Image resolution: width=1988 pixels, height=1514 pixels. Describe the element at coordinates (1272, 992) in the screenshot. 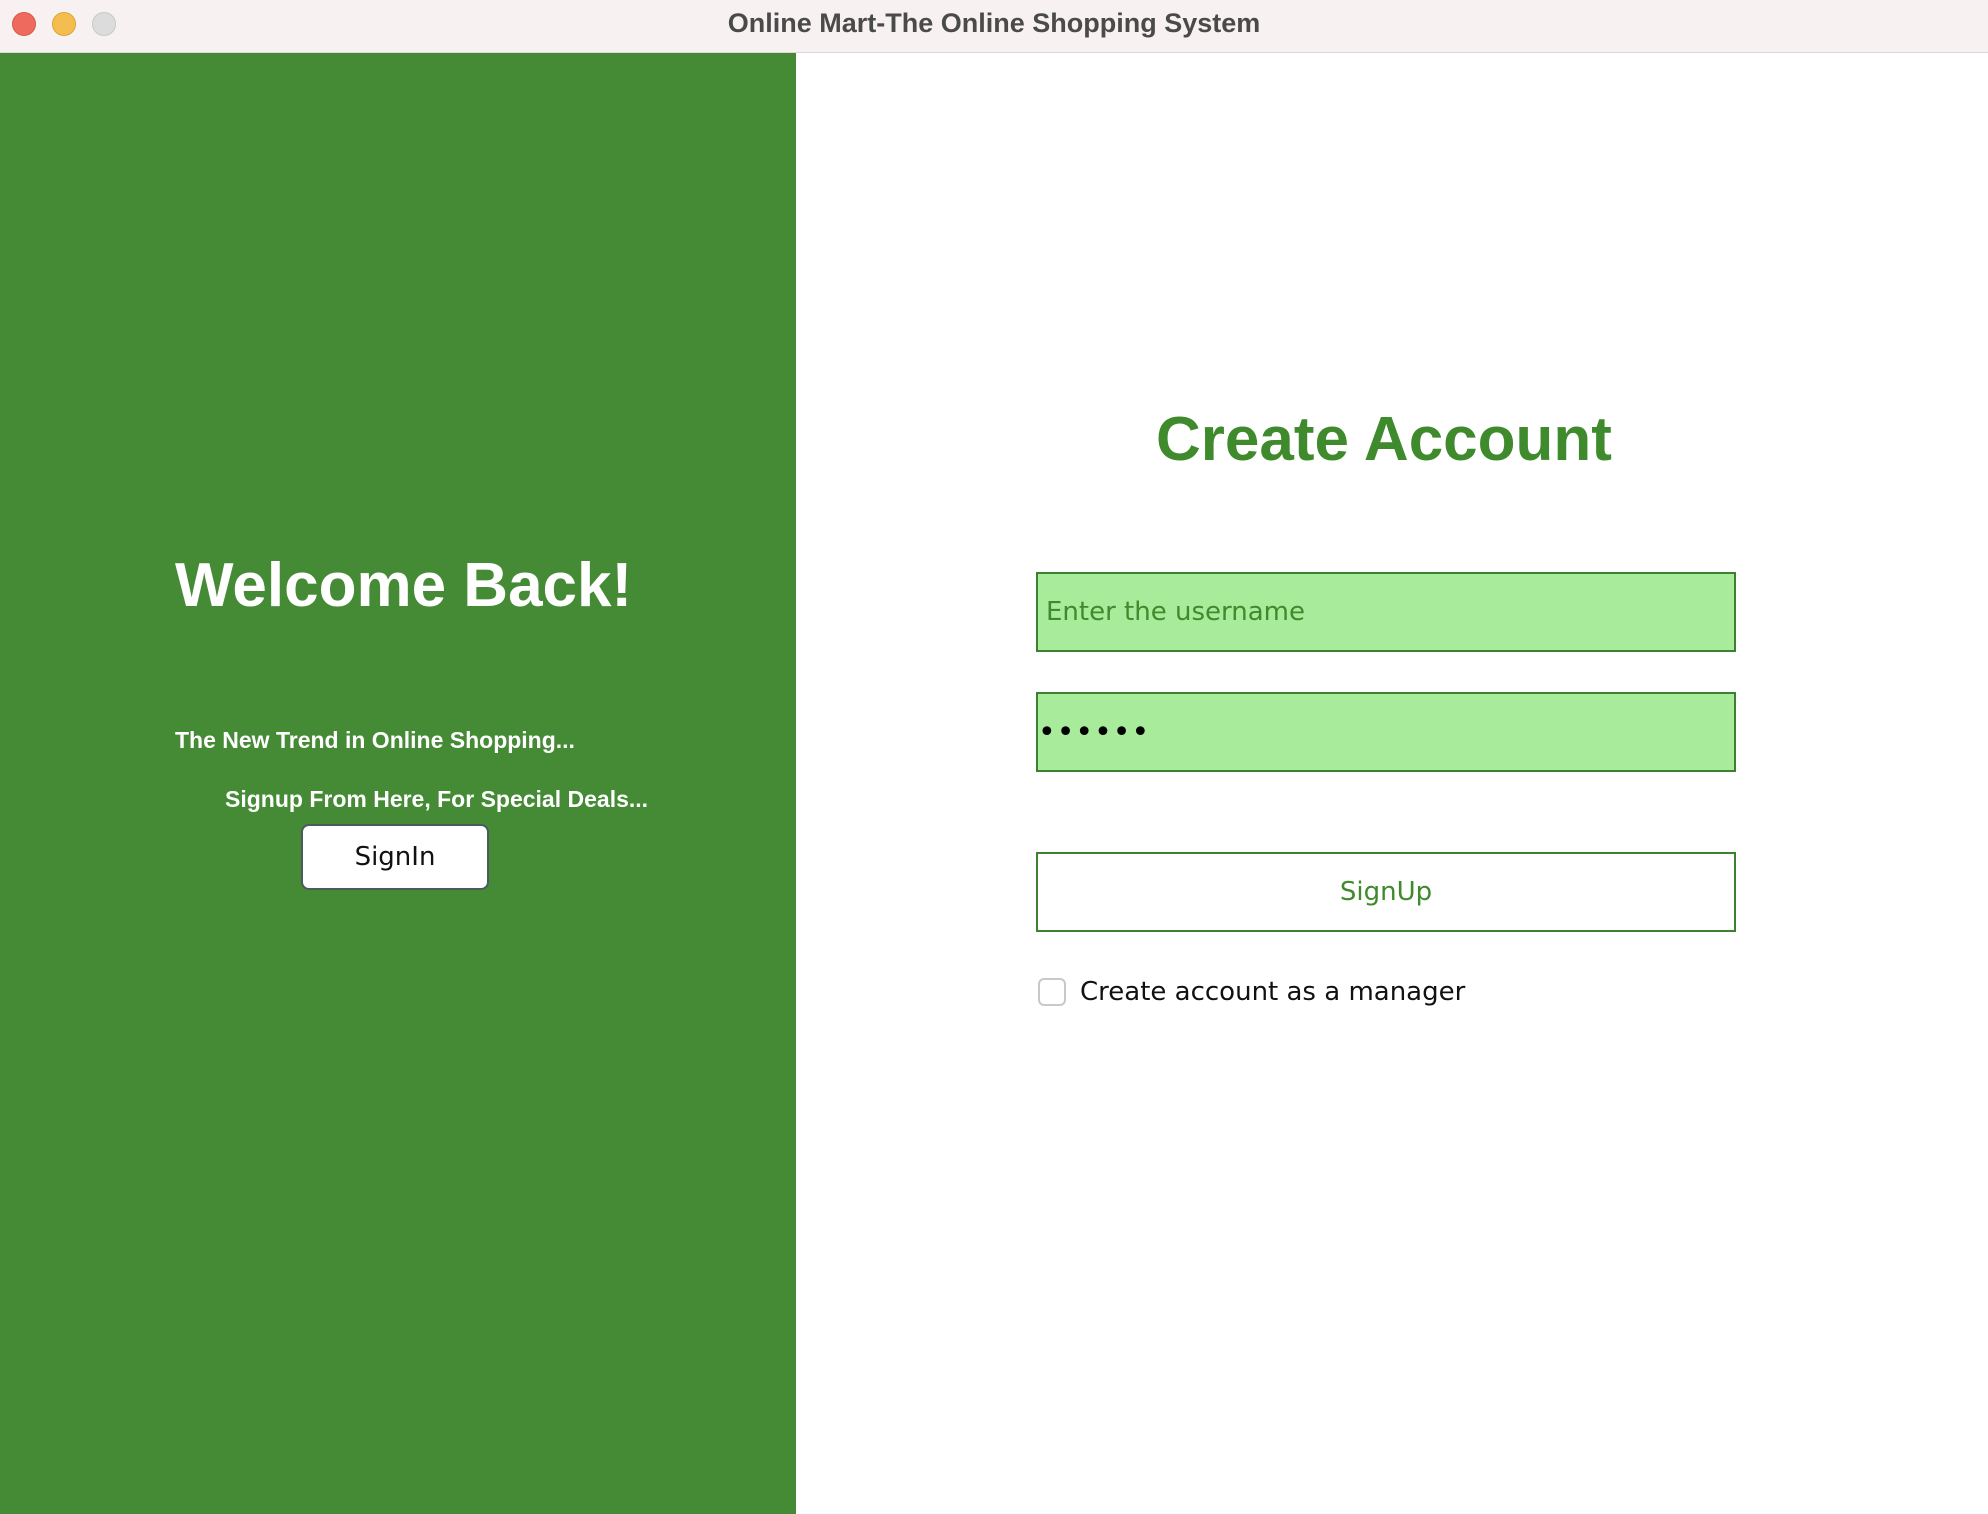

I see `manager-checkbox-label: Create account as a manager` at that location.